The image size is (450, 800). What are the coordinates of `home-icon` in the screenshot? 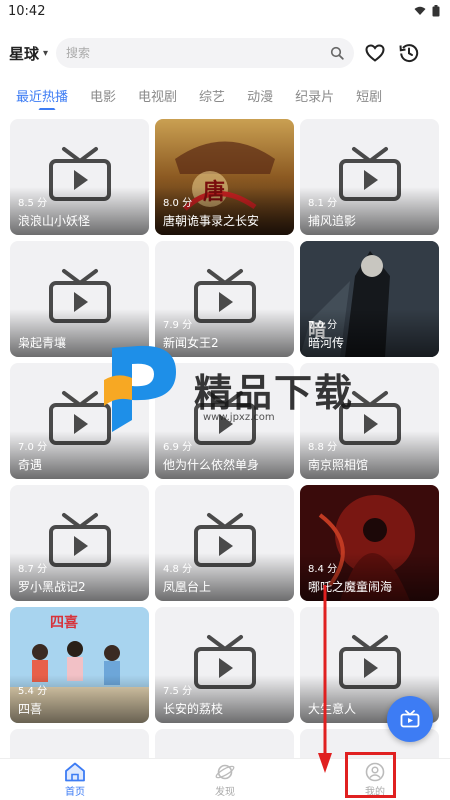 It's located at (75, 771).